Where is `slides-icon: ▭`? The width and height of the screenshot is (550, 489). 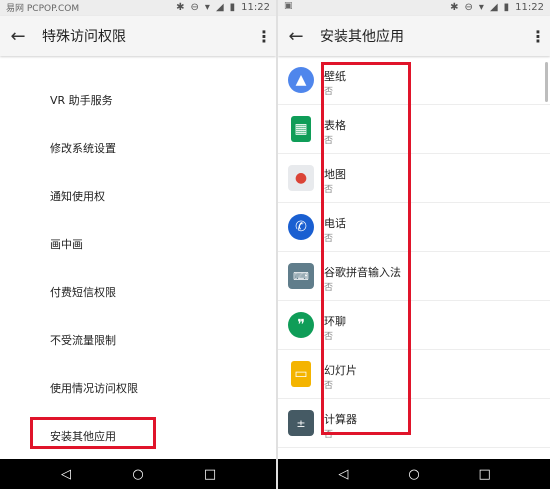 slides-icon: ▭ is located at coordinates (301, 374).